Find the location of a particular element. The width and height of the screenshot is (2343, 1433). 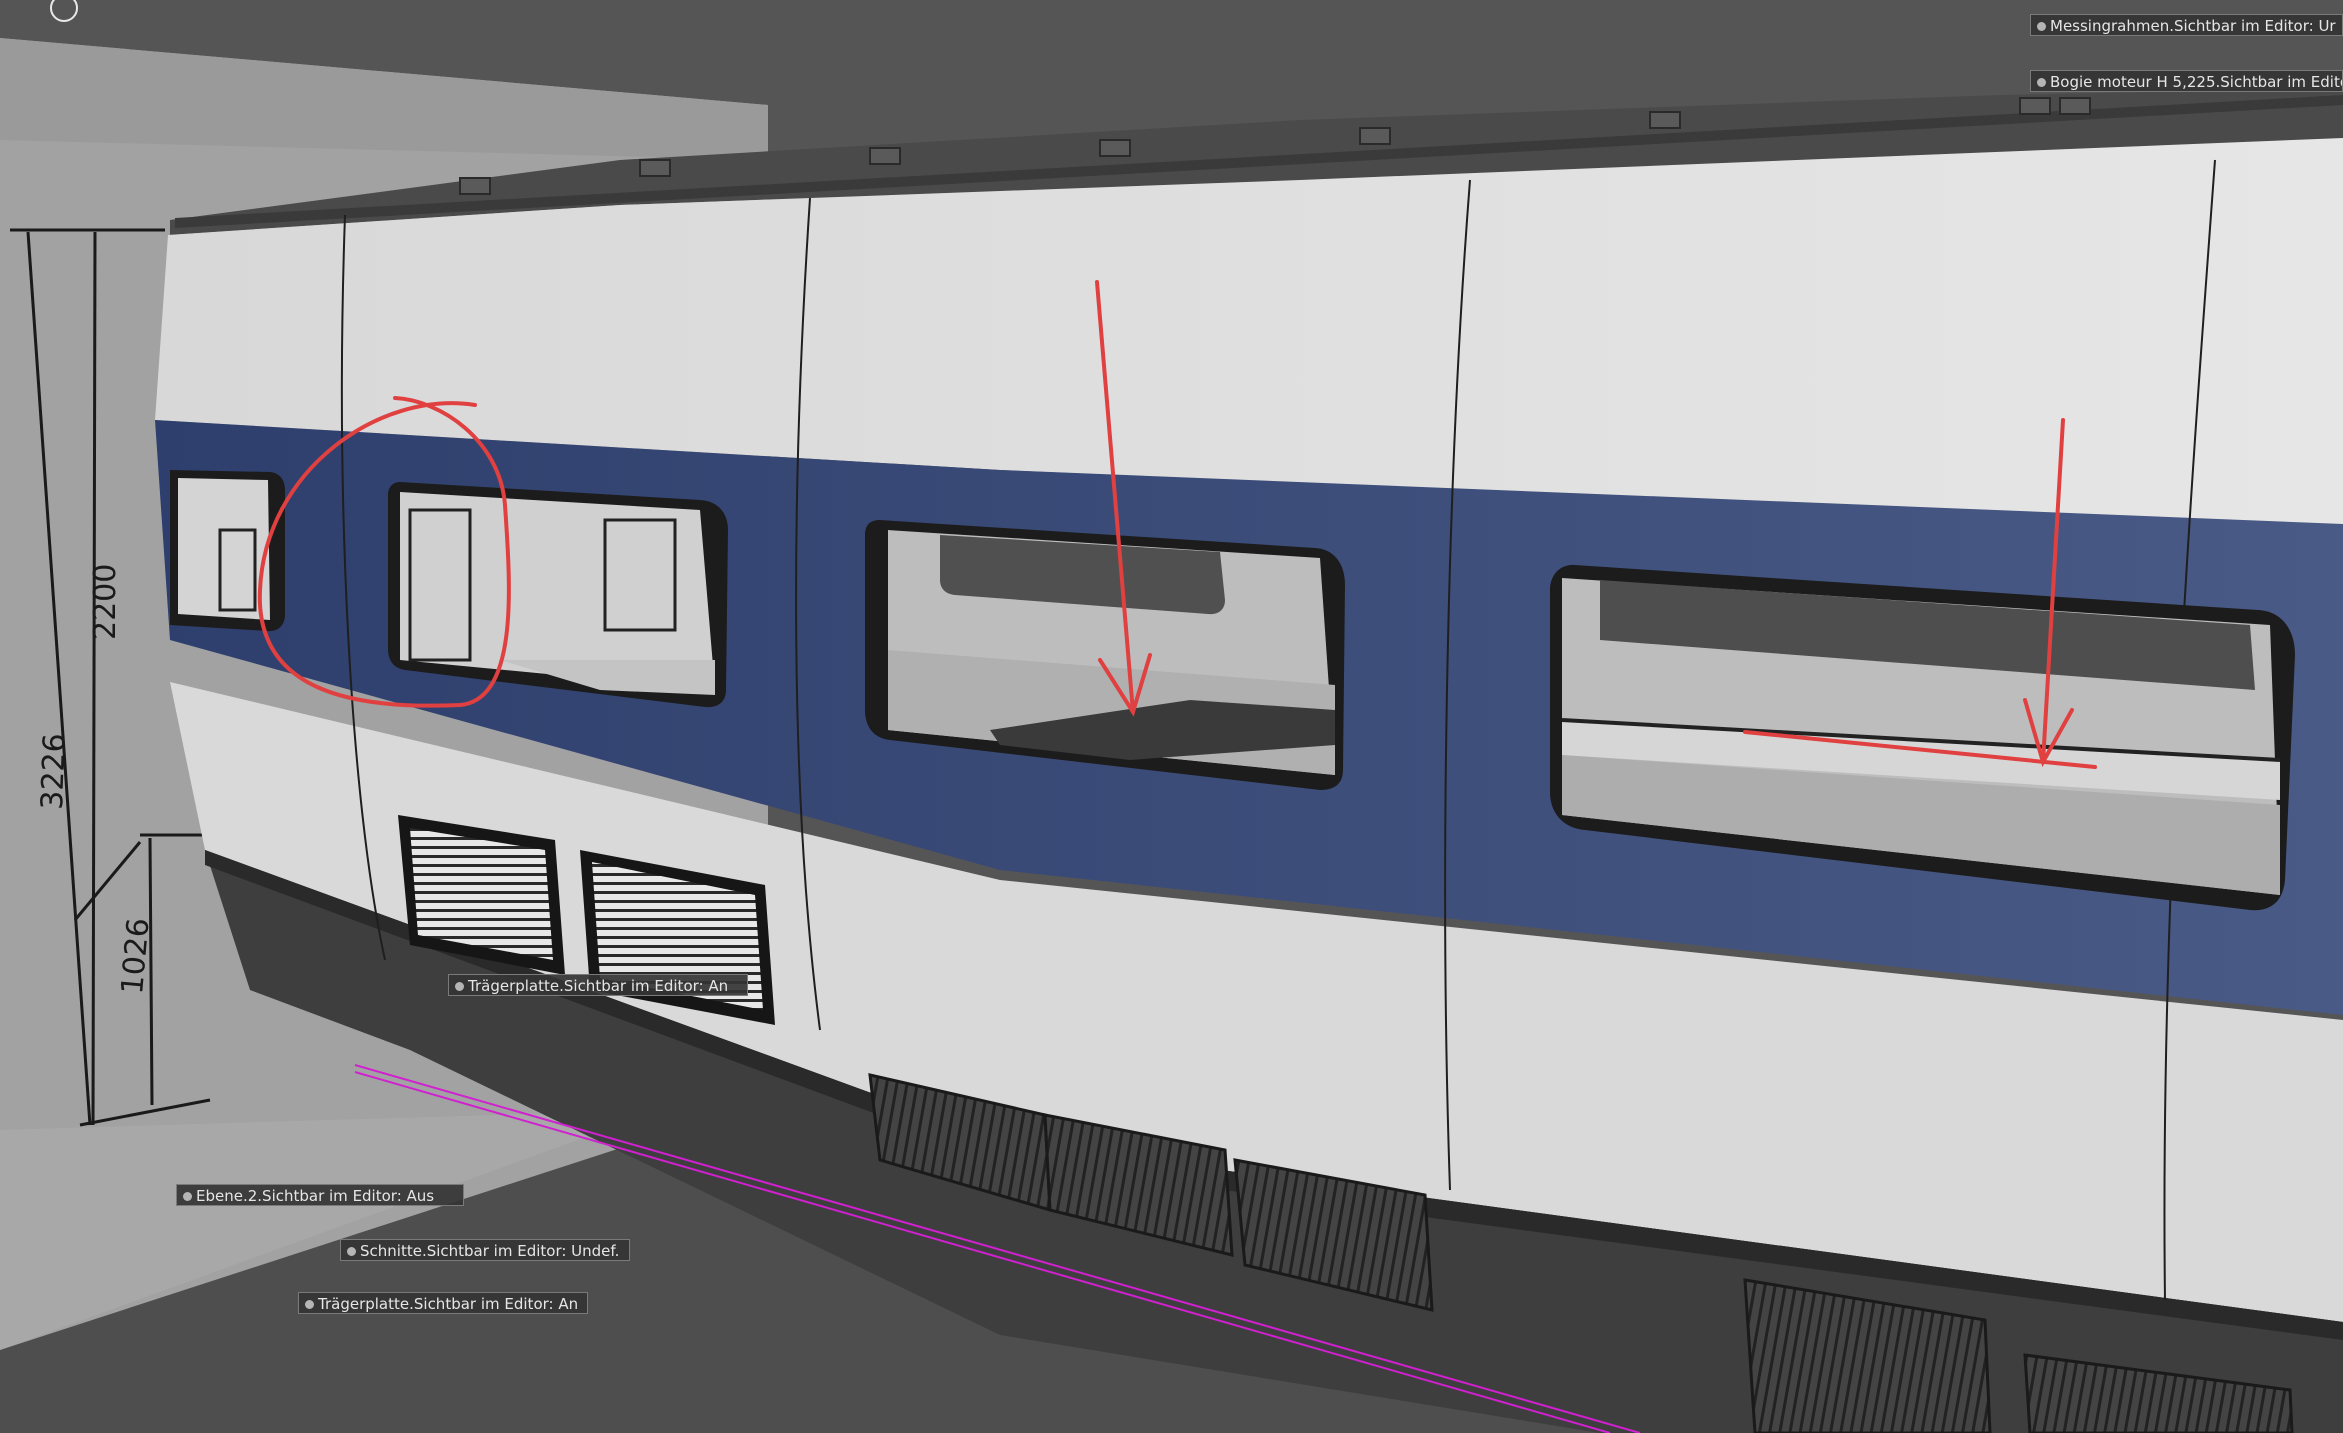

object-tag-messingrahmen: Messingrahmen.Sichtbar im Editor: Ur is located at coordinates (2186, 25).